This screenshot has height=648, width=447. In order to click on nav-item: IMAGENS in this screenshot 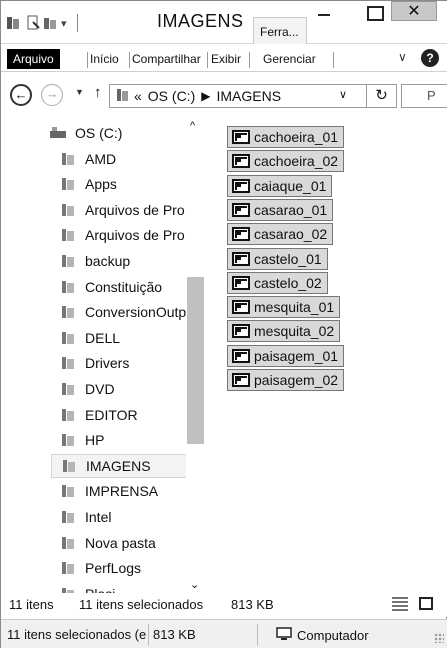, I will do `click(119, 465)`.